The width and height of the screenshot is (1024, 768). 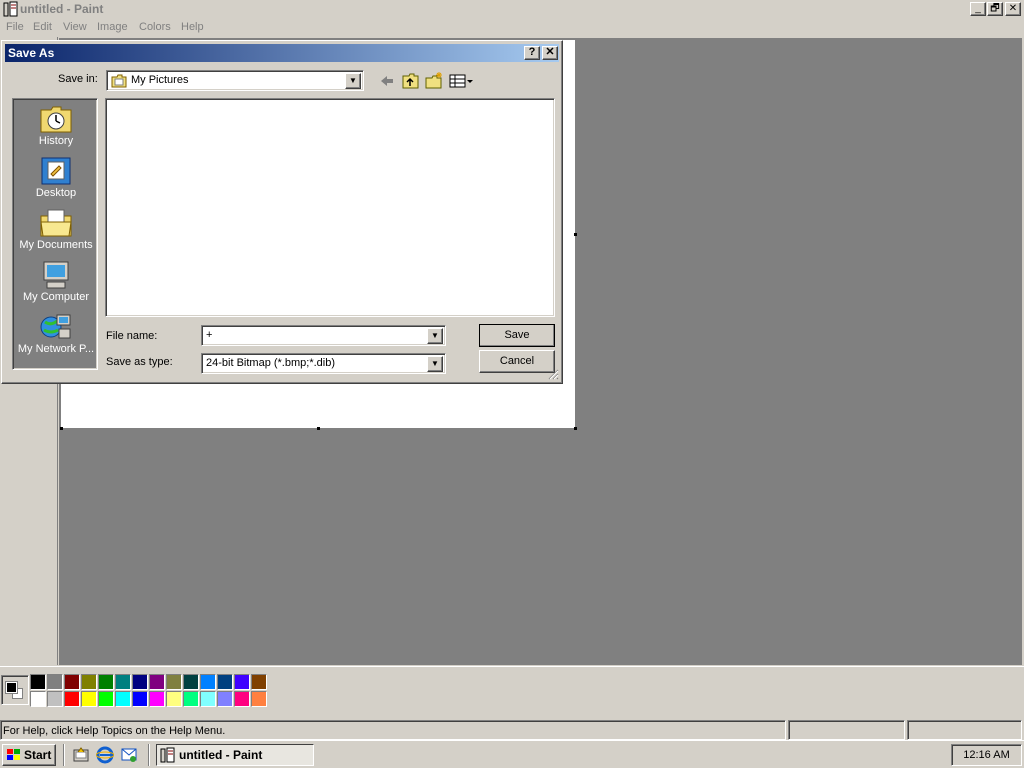 What do you see at coordinates (105, 755) in the screenshot?
I see `internet-explorer-icon` at bounding box center [105, 755].